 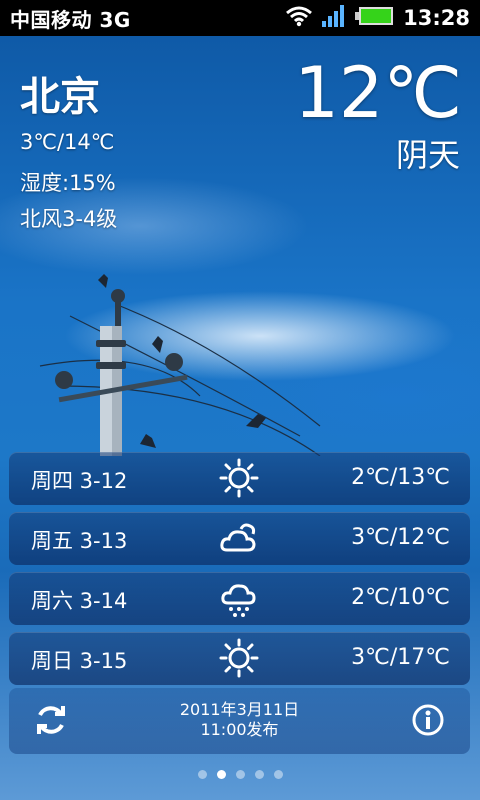 What do you see at coordinates (427, 155) in the screenshot?
I see `weather-condition: 阴天` at bounding box center [427, 155].